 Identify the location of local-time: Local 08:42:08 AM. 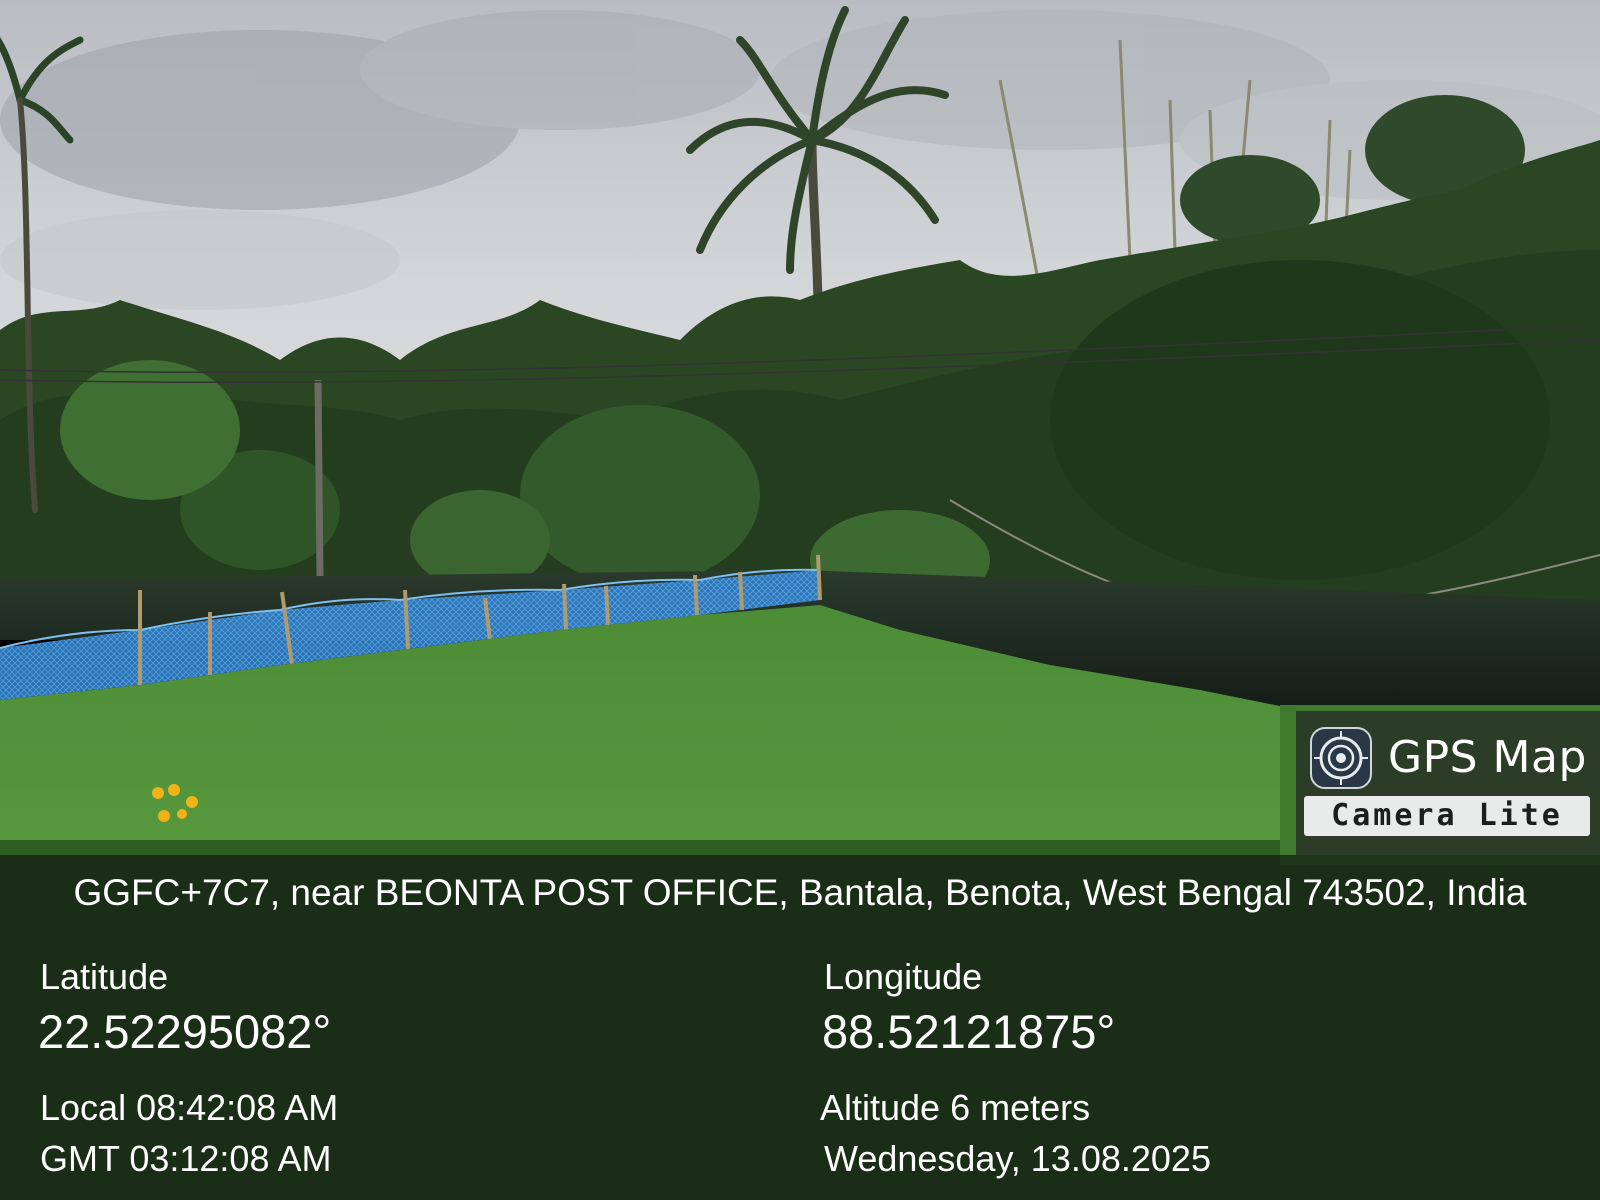
(189, 1107).